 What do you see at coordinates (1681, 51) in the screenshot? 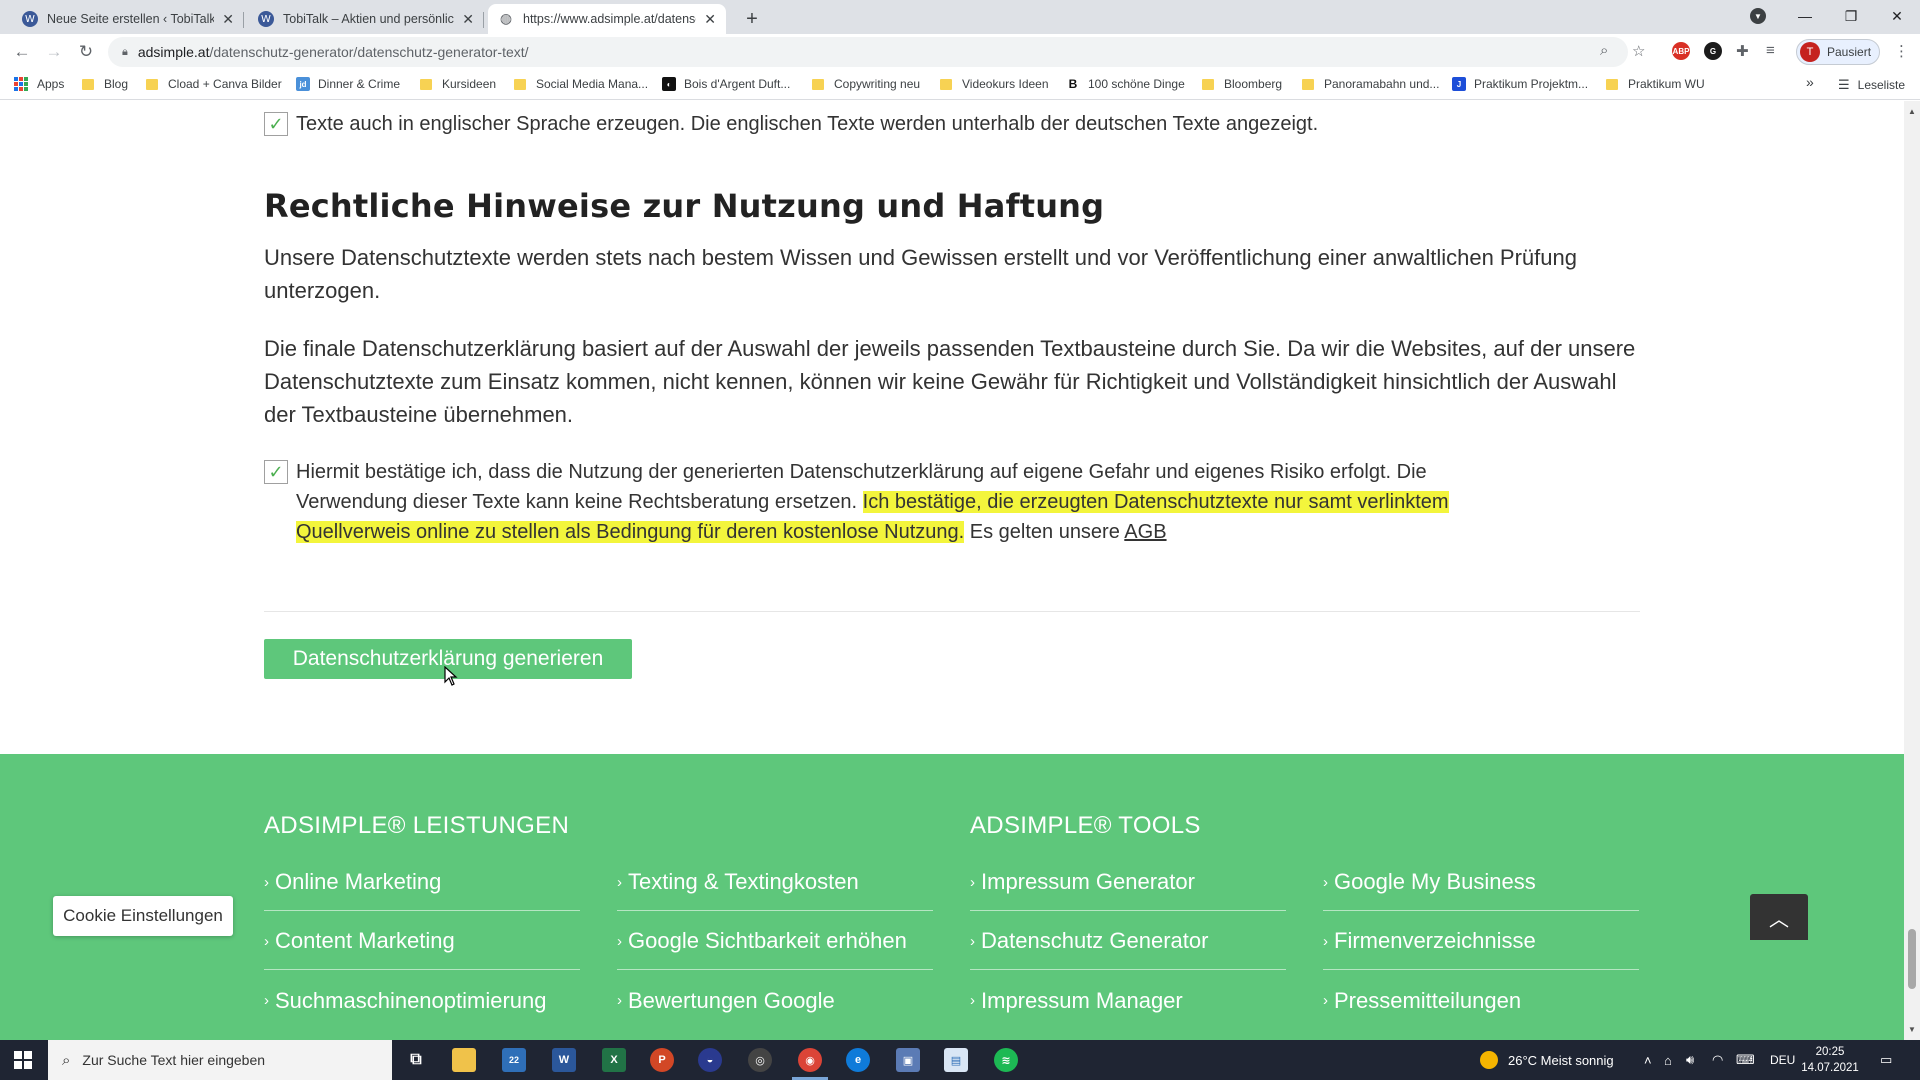
I see `adblock-extension-icon: ABP` at bounding box center [1681, 51].